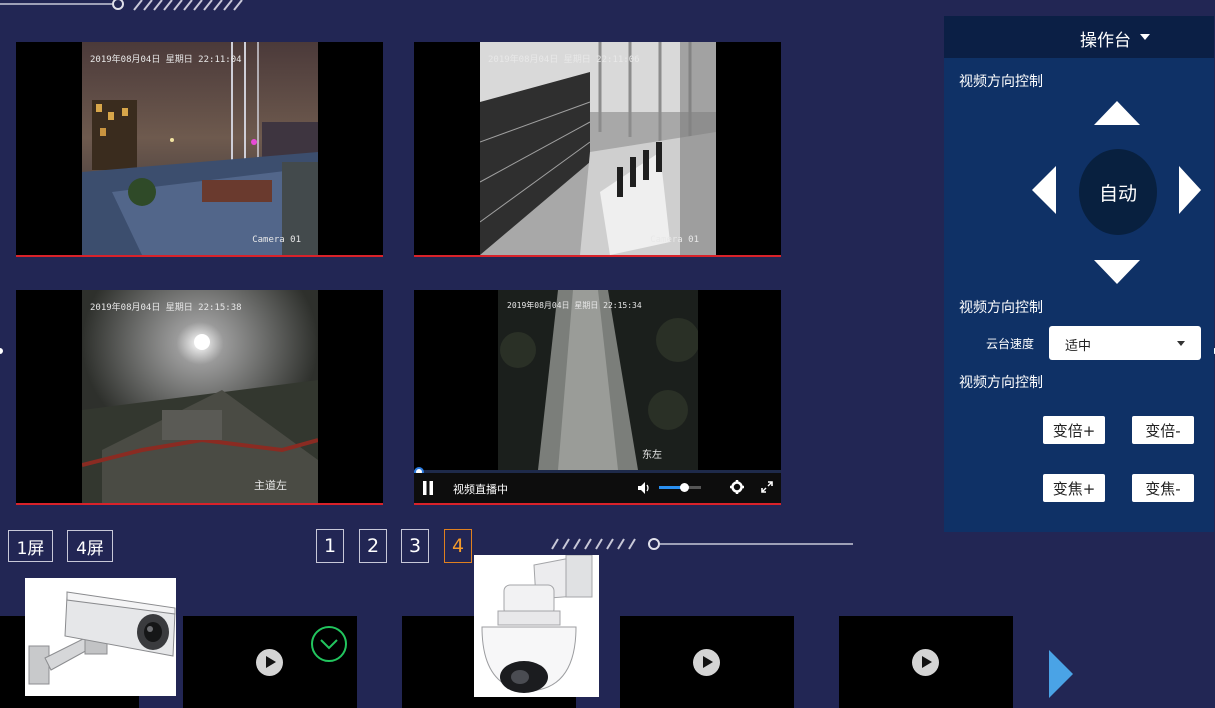 Image resolution: width=1215 pixels, height=708 pixels. What do you see at coordinates (737, 487) in the screenshot?
I see `settings-icon` at bounding box center [737, 487].